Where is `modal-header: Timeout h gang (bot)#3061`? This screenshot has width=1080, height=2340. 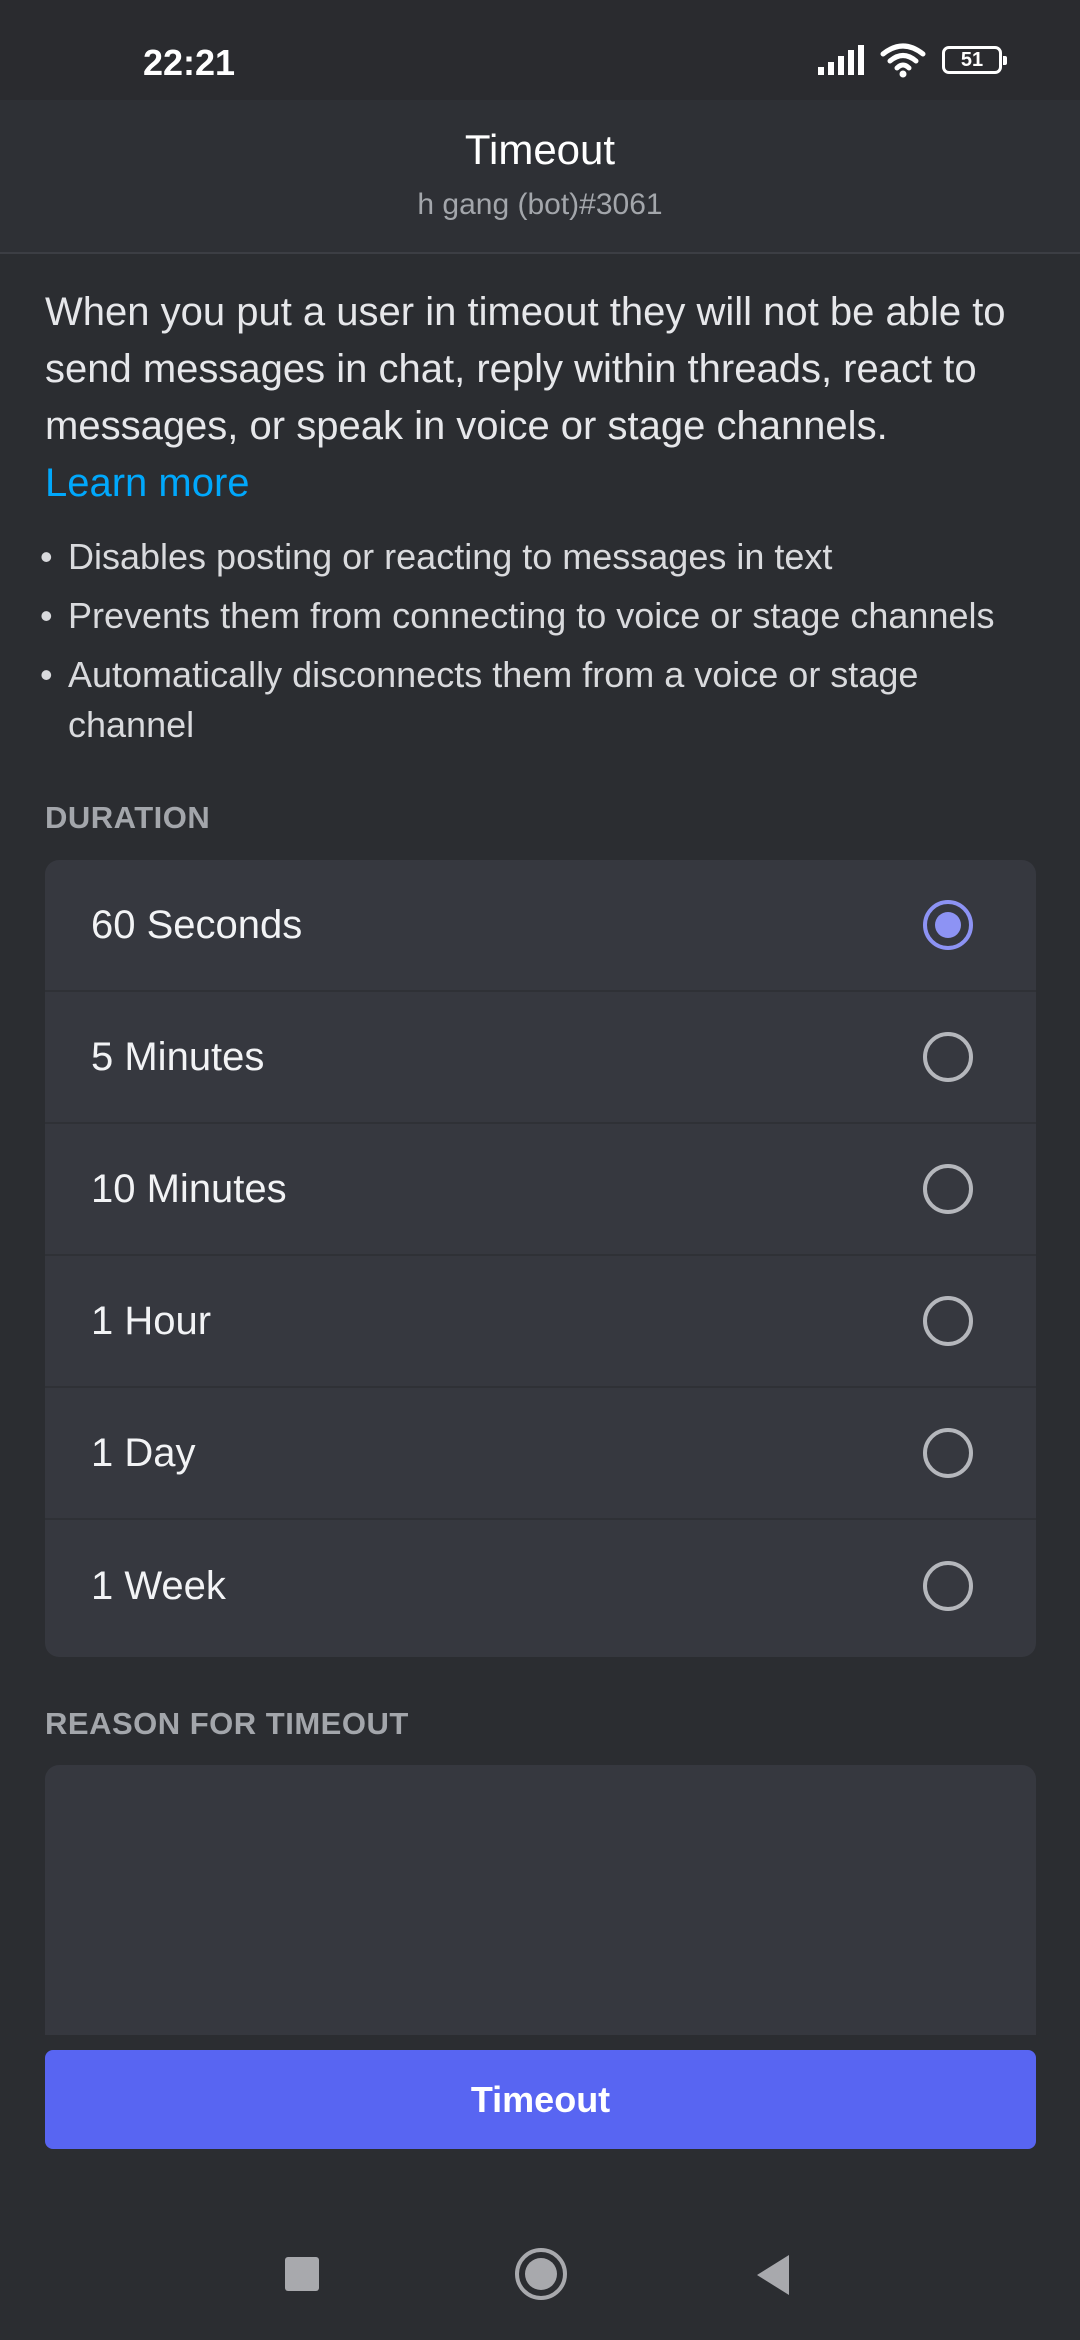 modal-header: Timeout h gang (bot)#3061 is located at coordinates (540, 177).